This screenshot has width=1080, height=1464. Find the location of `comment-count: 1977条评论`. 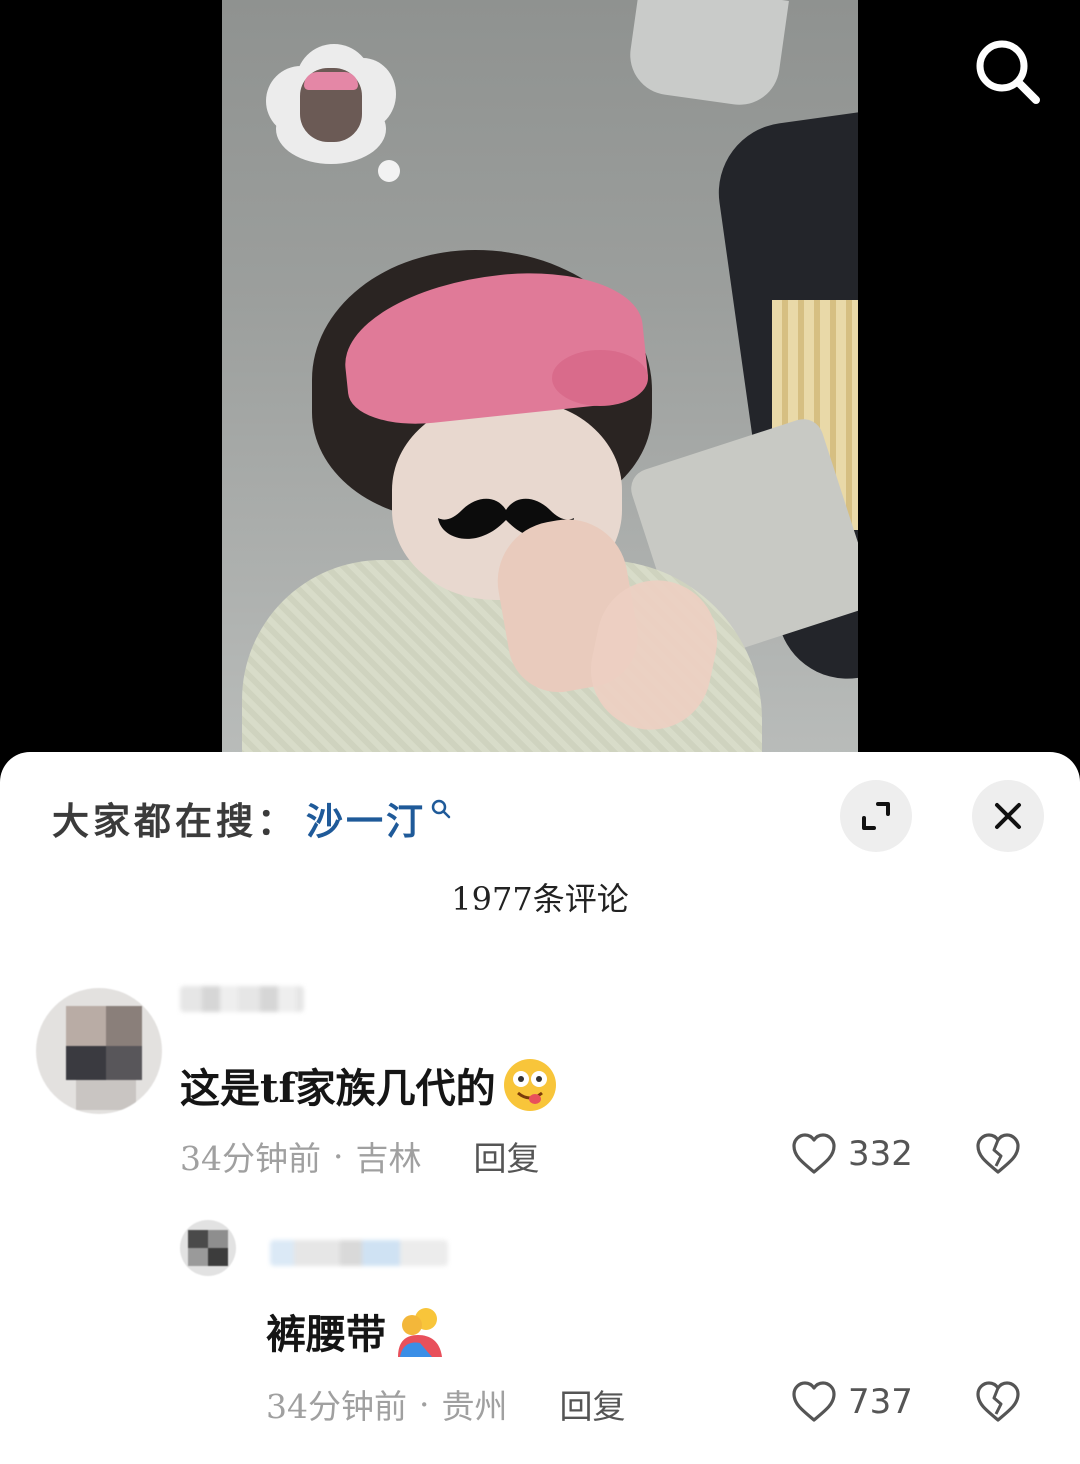

comment-count: 1977条评论 is located at coordinates (540, 899).